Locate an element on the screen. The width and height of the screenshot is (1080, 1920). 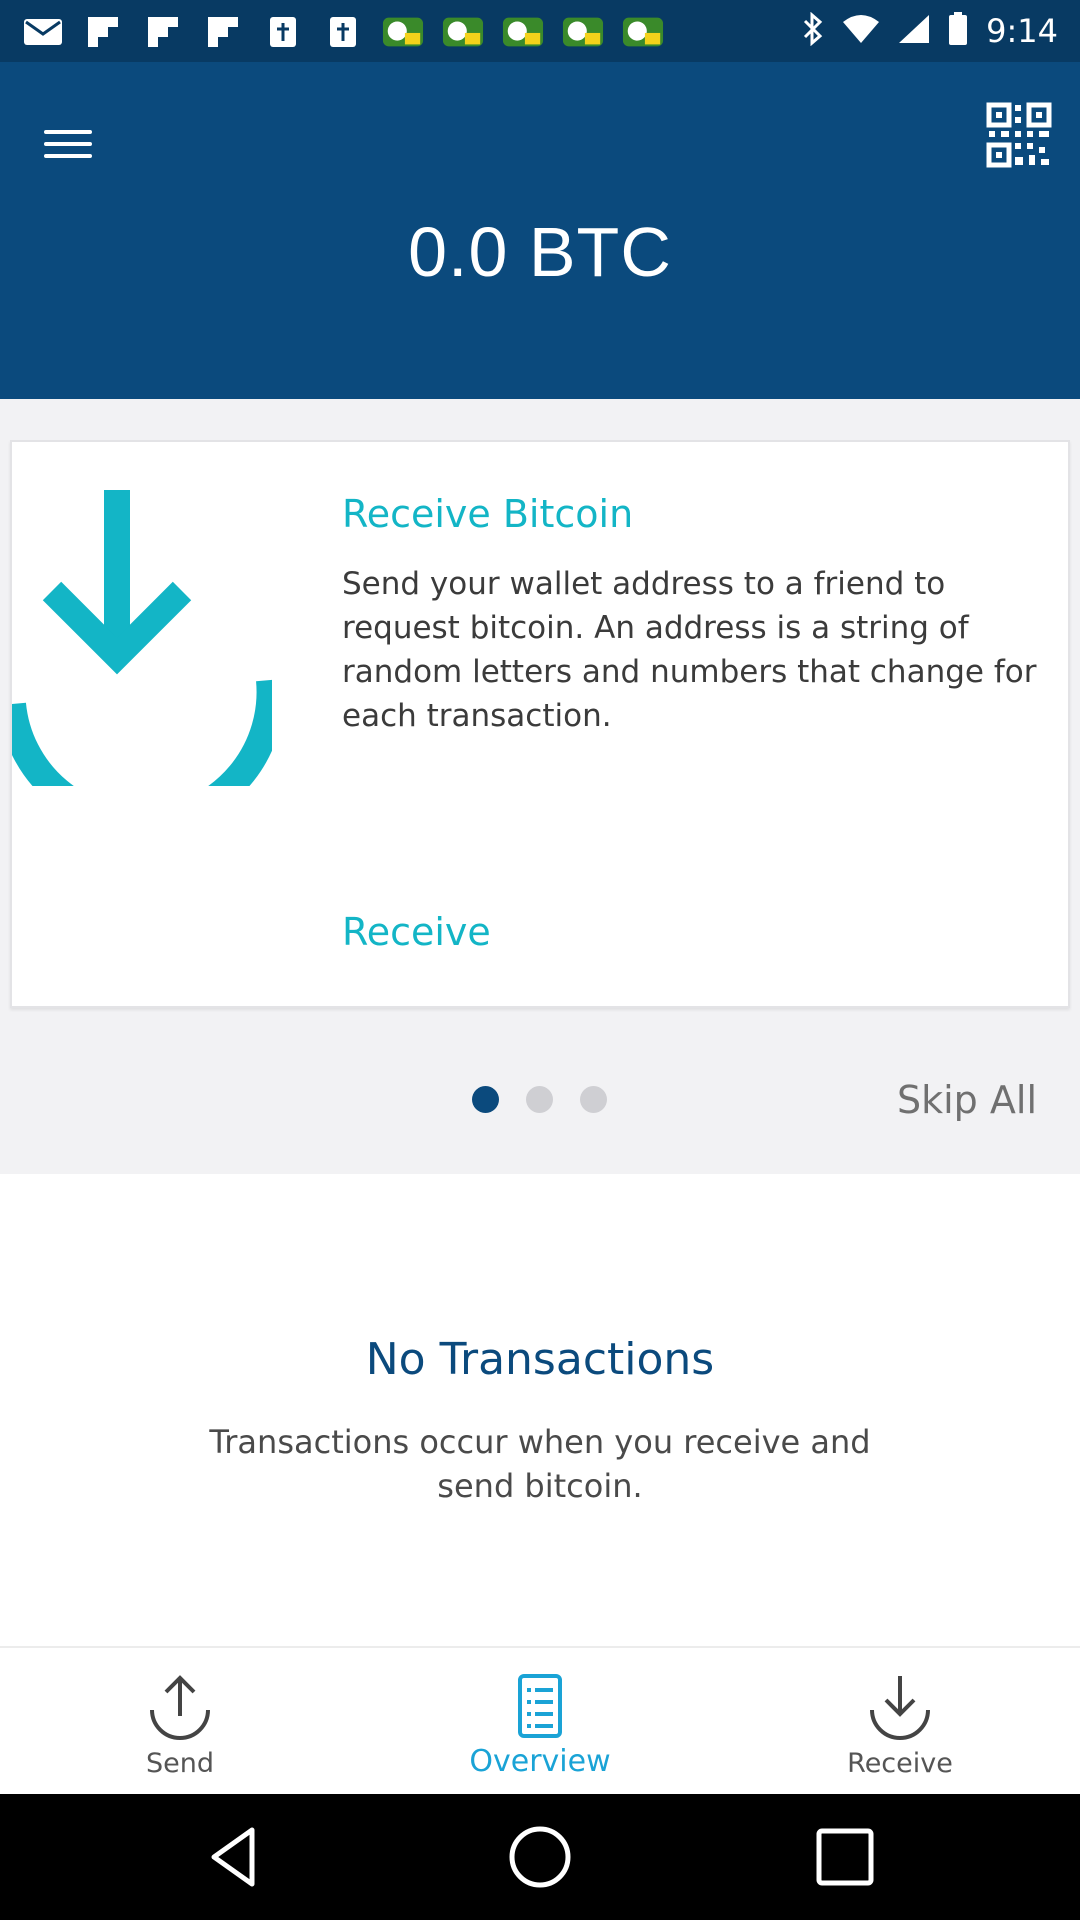
nav-receive: Receive is located at coordinates (900, 1721).